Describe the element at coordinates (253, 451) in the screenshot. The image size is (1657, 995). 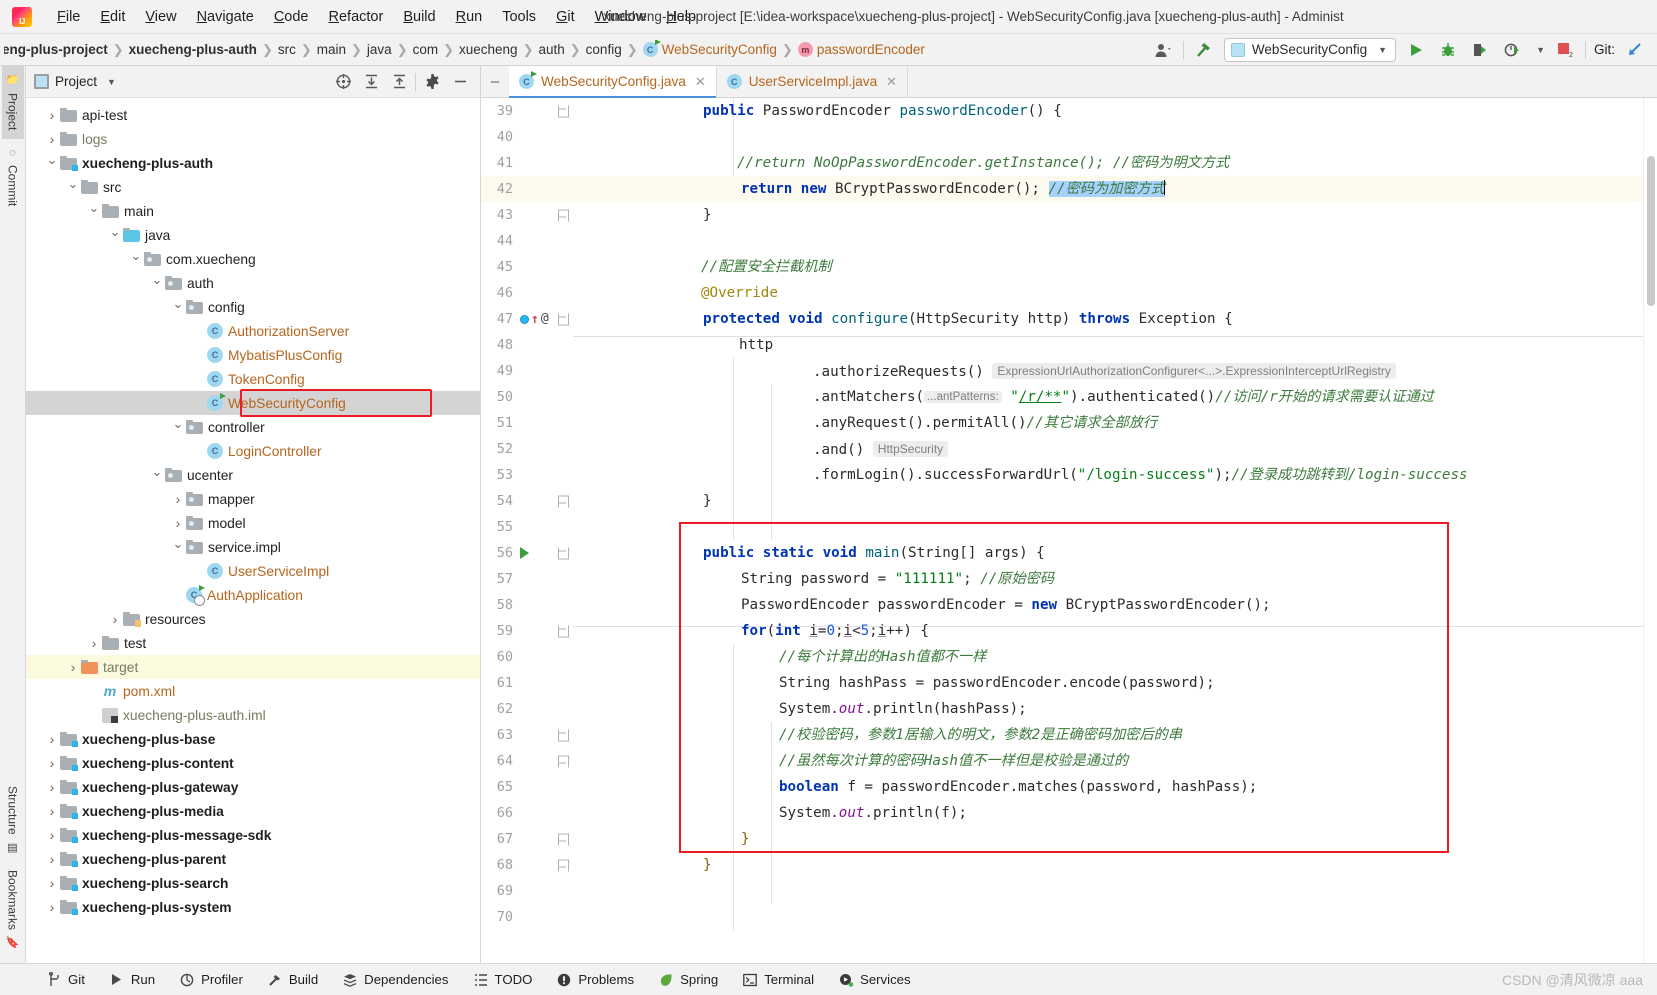
I see `tree-item-logincontroller: C LoginController` at that location.